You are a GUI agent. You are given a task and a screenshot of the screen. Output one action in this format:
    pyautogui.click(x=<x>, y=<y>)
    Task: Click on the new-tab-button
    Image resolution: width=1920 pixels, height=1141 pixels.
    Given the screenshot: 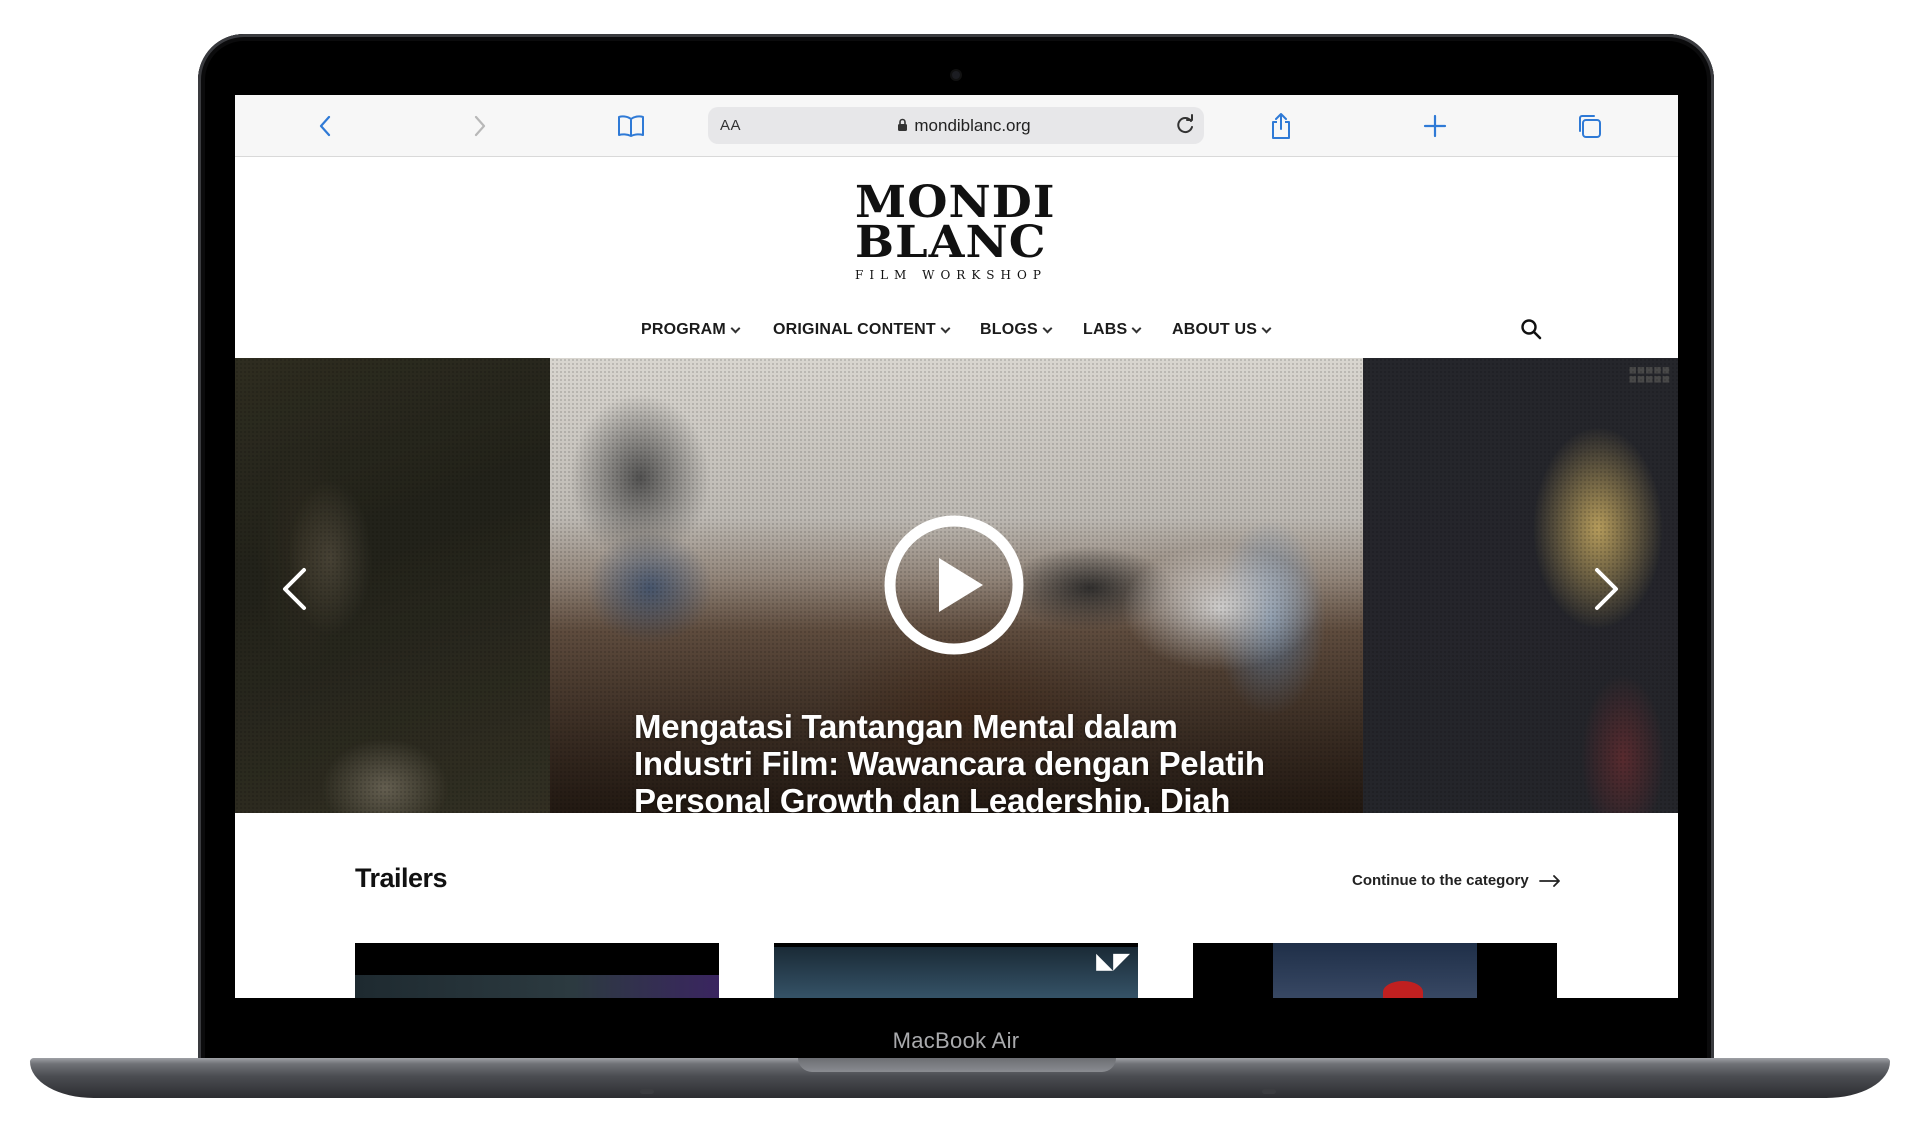 What is the action you would take?
    pyautogui.click(x=1435, y=126)
    